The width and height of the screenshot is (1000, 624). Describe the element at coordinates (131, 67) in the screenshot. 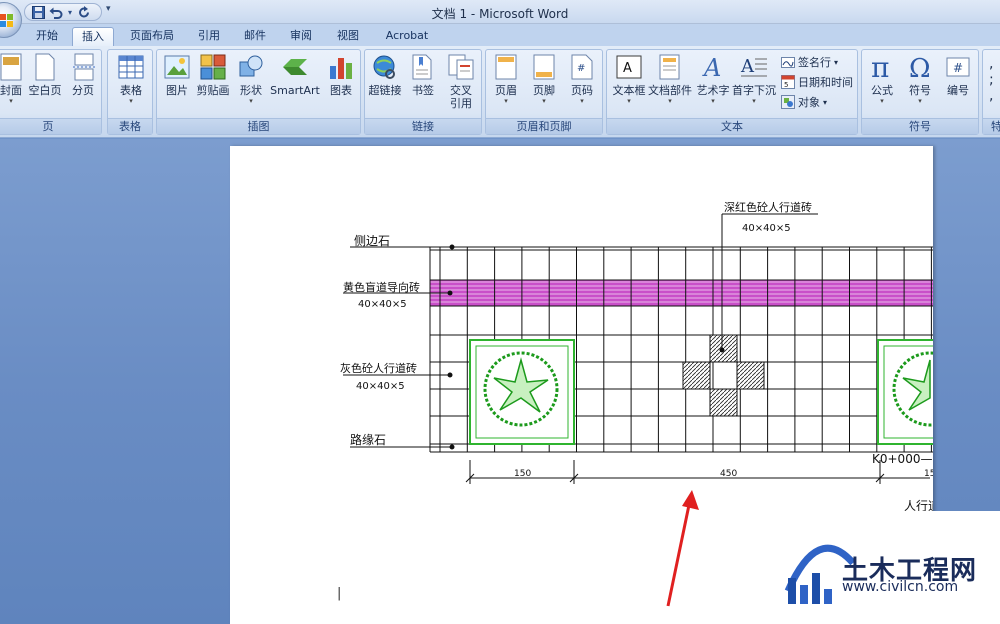

I see `table-icon` at that location.